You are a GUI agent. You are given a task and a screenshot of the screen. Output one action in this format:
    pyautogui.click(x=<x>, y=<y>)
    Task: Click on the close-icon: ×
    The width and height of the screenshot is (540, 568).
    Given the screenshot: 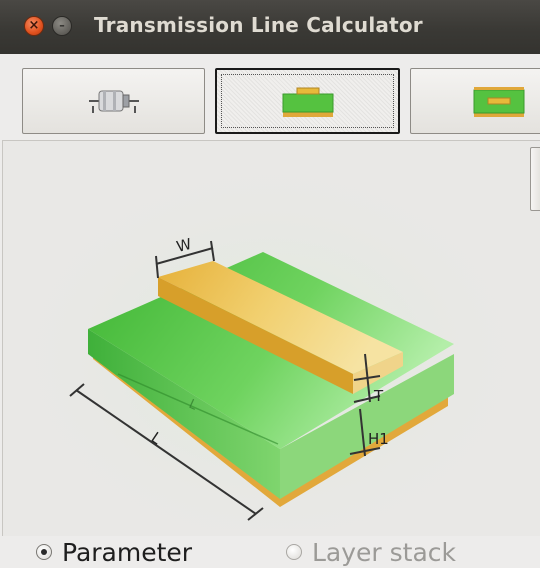 What is the action you would take?
    pyautogui.click(x=34, y=25)
    